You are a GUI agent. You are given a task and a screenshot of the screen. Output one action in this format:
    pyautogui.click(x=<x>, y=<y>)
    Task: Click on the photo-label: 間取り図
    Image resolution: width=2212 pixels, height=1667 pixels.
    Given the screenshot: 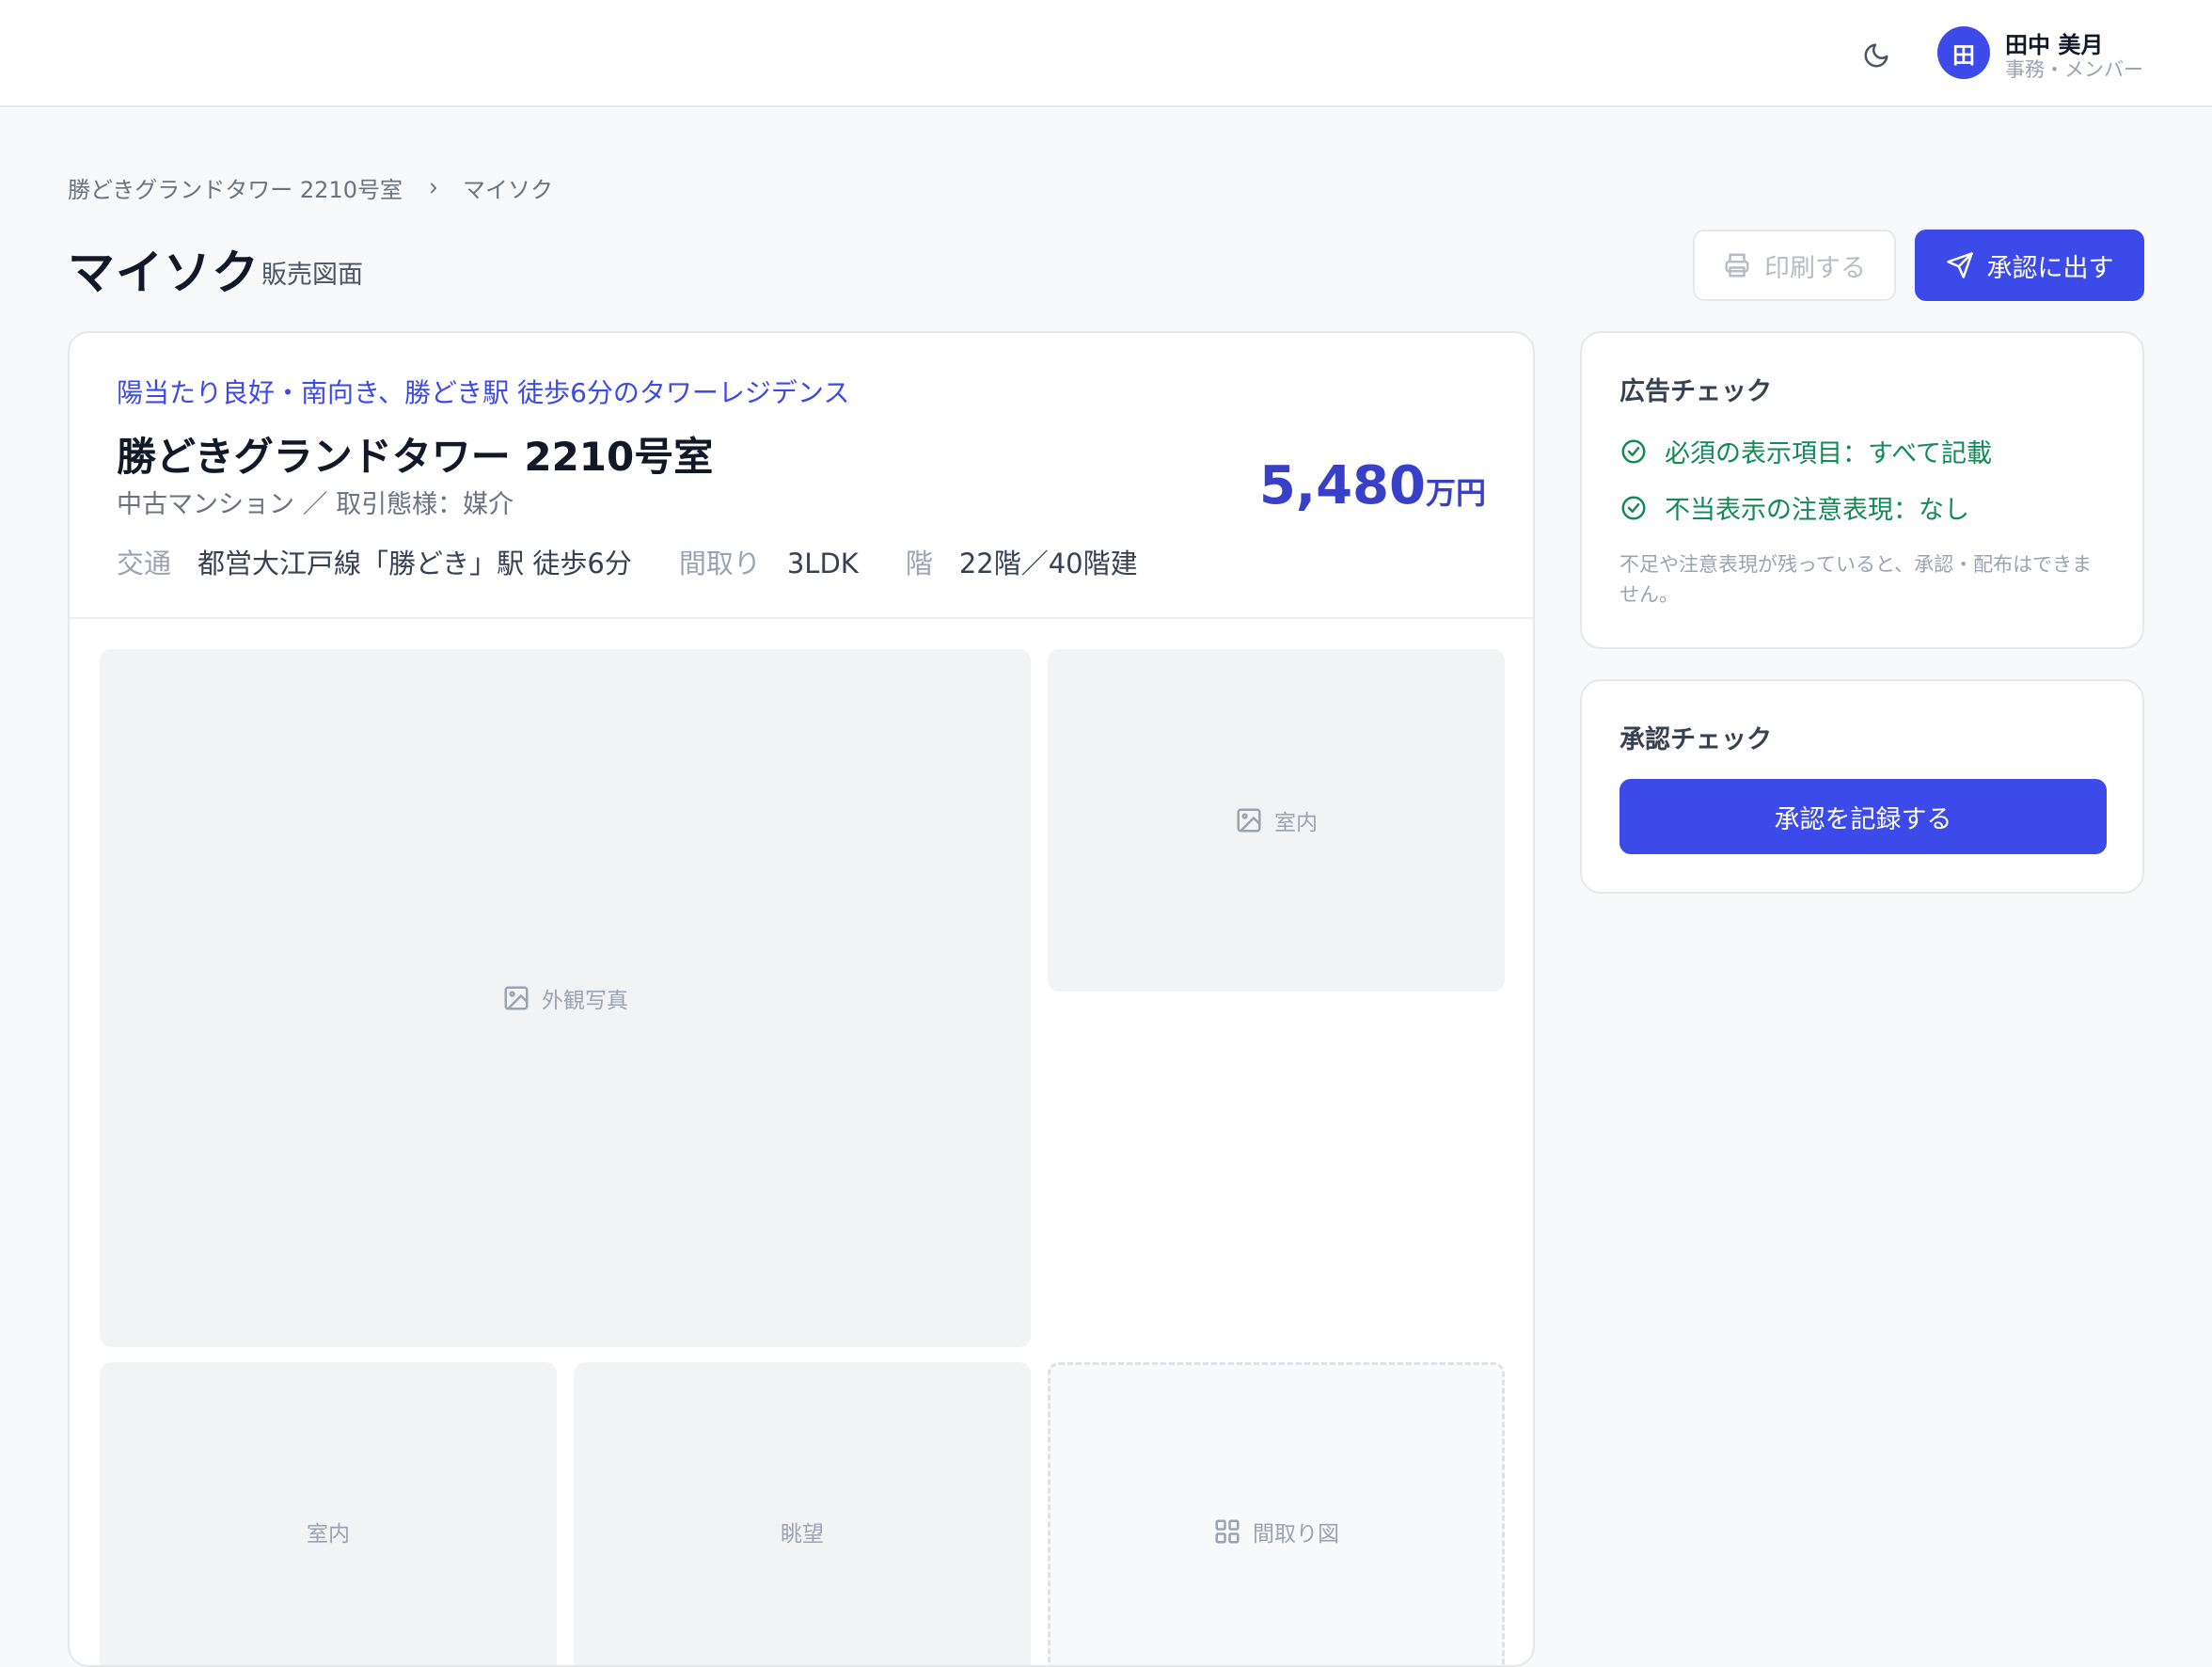 What is the action you would take?
    pyautogui.click(x=1296, y=1534)
    